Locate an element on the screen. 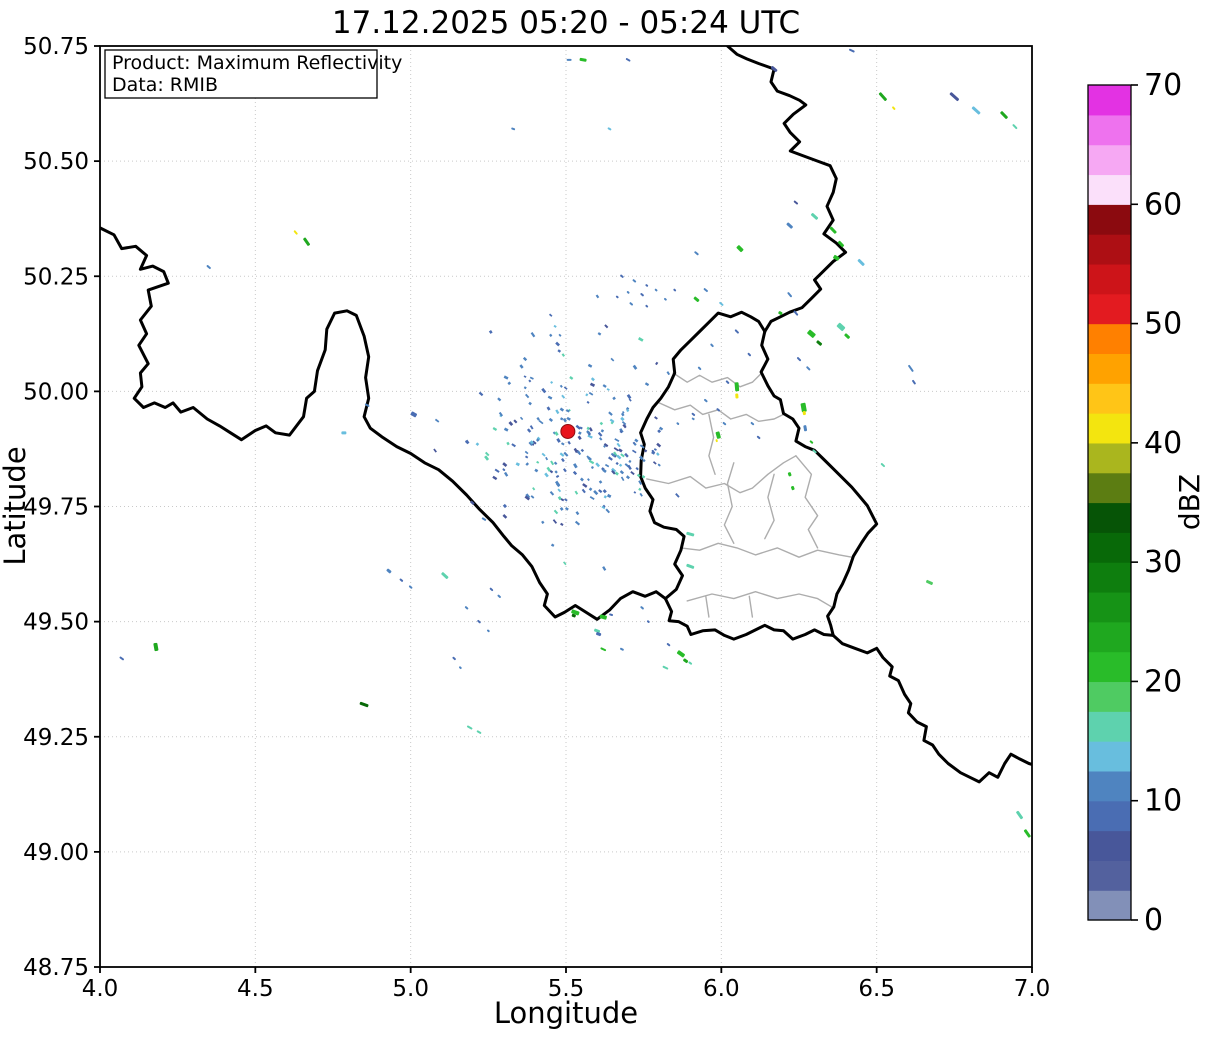 The height and width of the screenshot is (1040, 1219). x-tick-label: 6.5 is located at coordinates (876, 989).